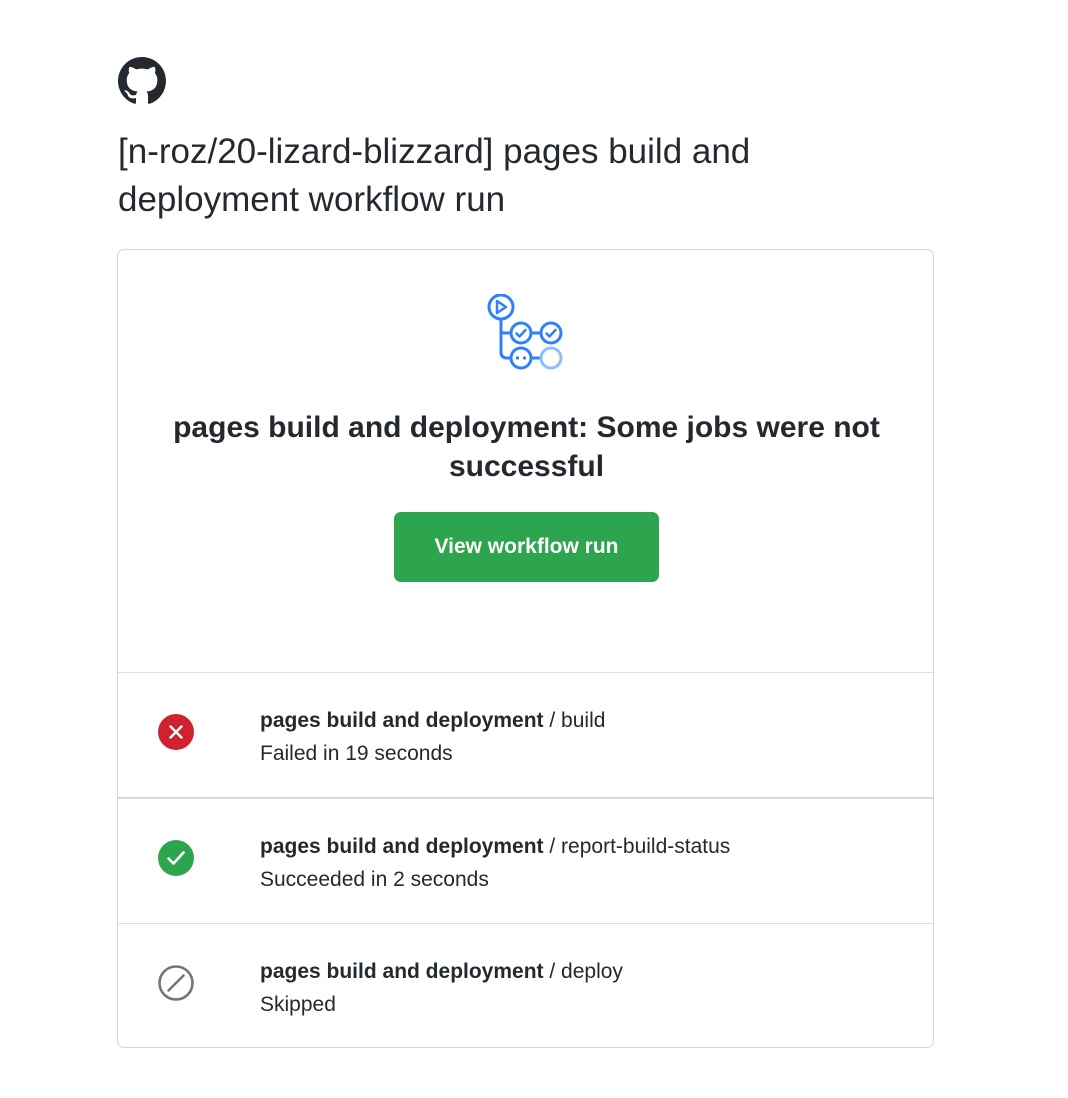 This screenshot has width=1068, height=1098. I want to click on job-status-text: Failed in 19 seconds, so click(356, 753).